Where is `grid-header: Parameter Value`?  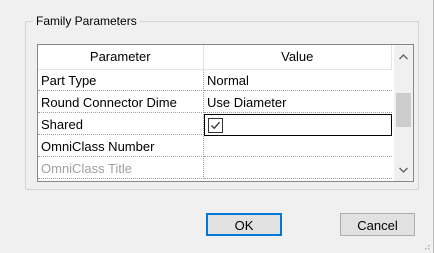
grid-header: Parameter Value is located at coordinates (215, 57).